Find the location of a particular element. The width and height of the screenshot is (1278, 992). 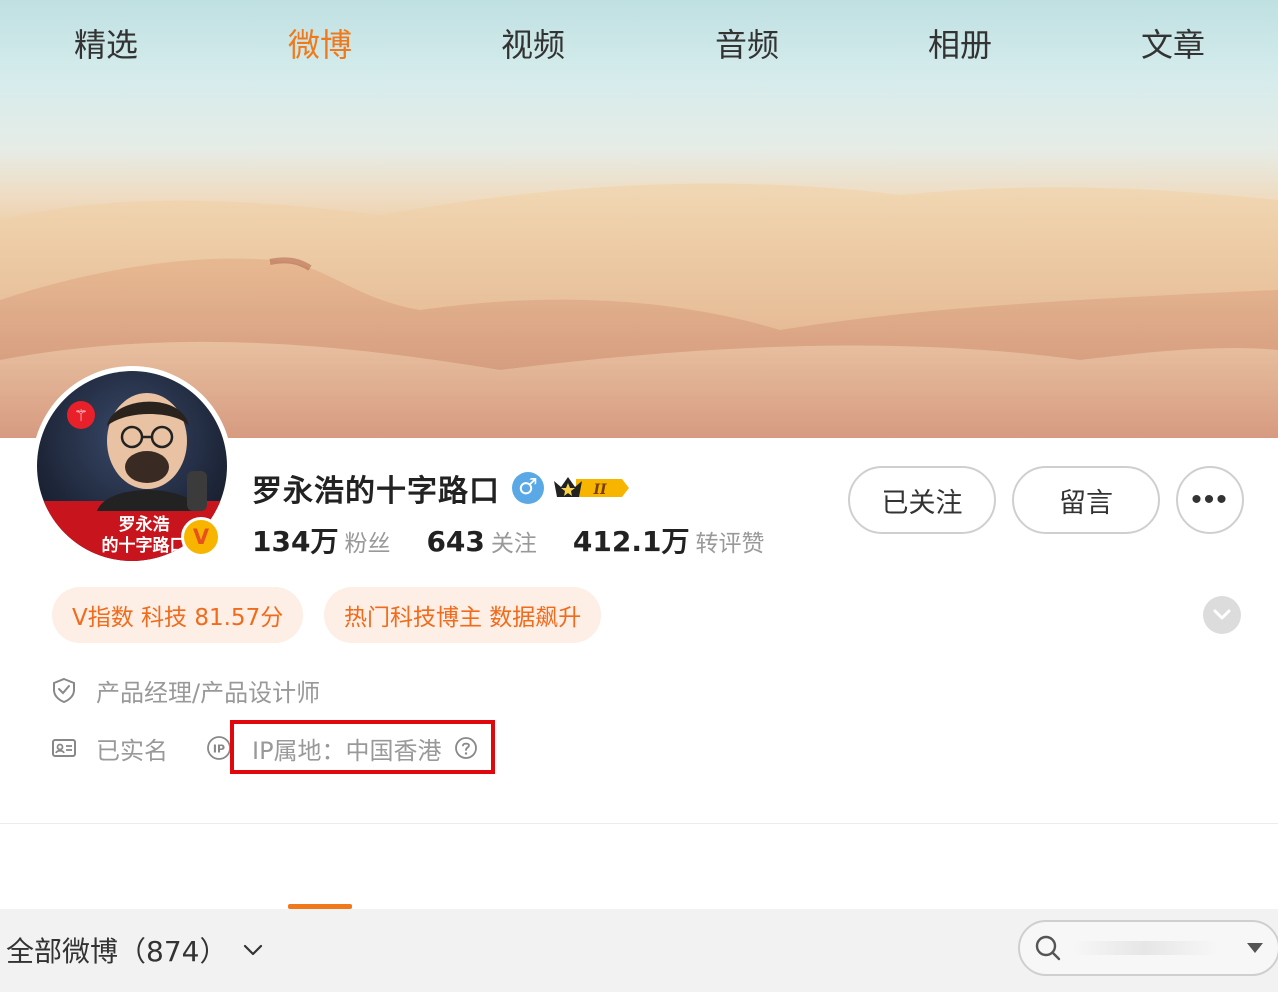

caret-down-icon is located at coordinates (1255, 948).